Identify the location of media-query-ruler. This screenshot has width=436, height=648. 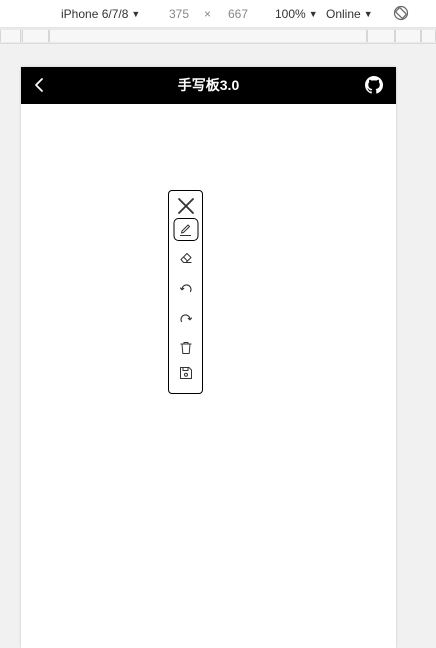
(218, 36).